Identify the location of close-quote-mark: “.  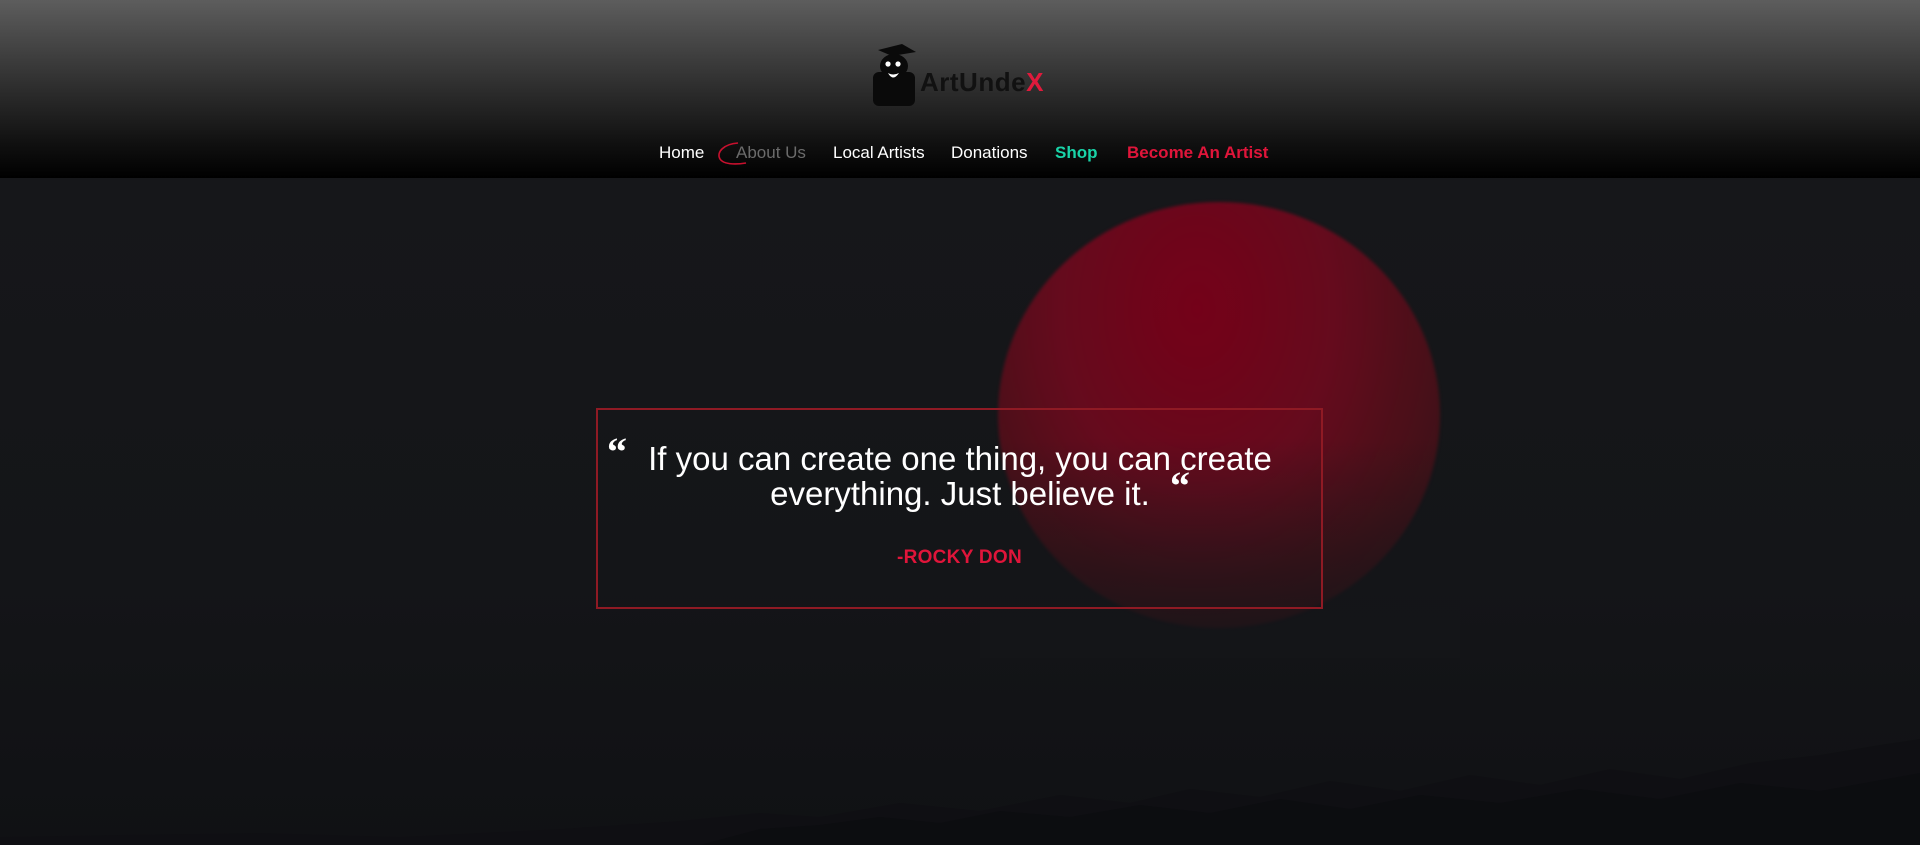
(1180, 485).